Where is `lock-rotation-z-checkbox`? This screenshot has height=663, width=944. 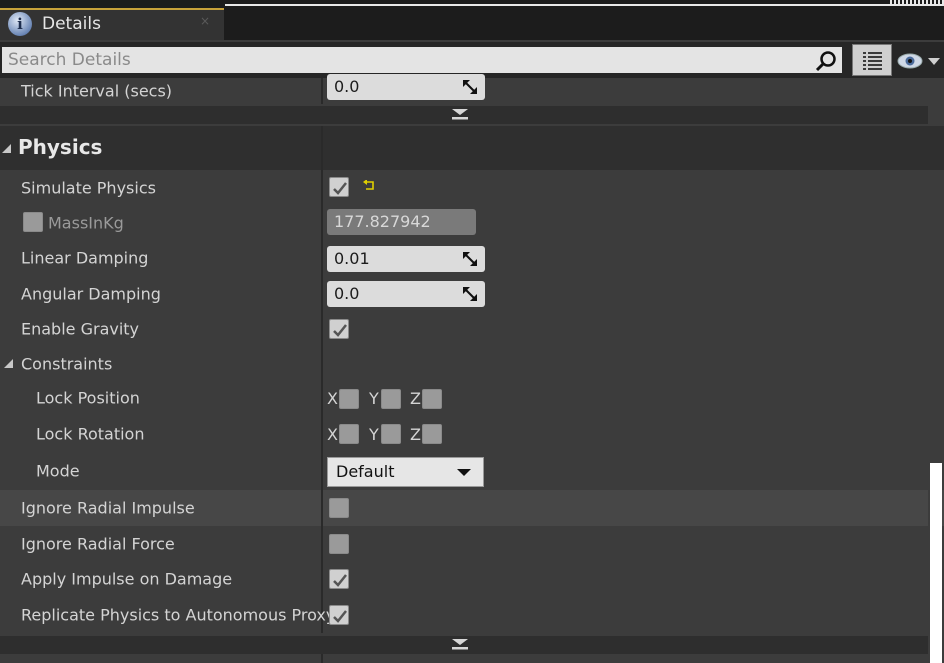
lock-rotation-z-checkbox is located at coordinates (432, 434).